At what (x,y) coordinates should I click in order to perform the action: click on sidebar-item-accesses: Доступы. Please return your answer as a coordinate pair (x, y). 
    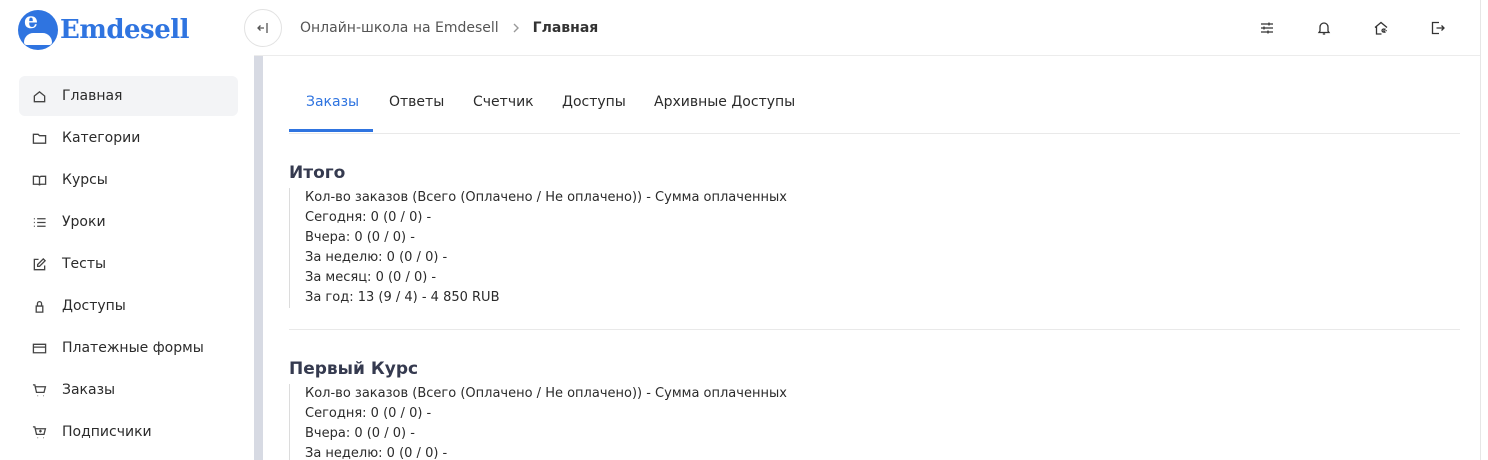
    Looking at the image, I should click on (128, 306).